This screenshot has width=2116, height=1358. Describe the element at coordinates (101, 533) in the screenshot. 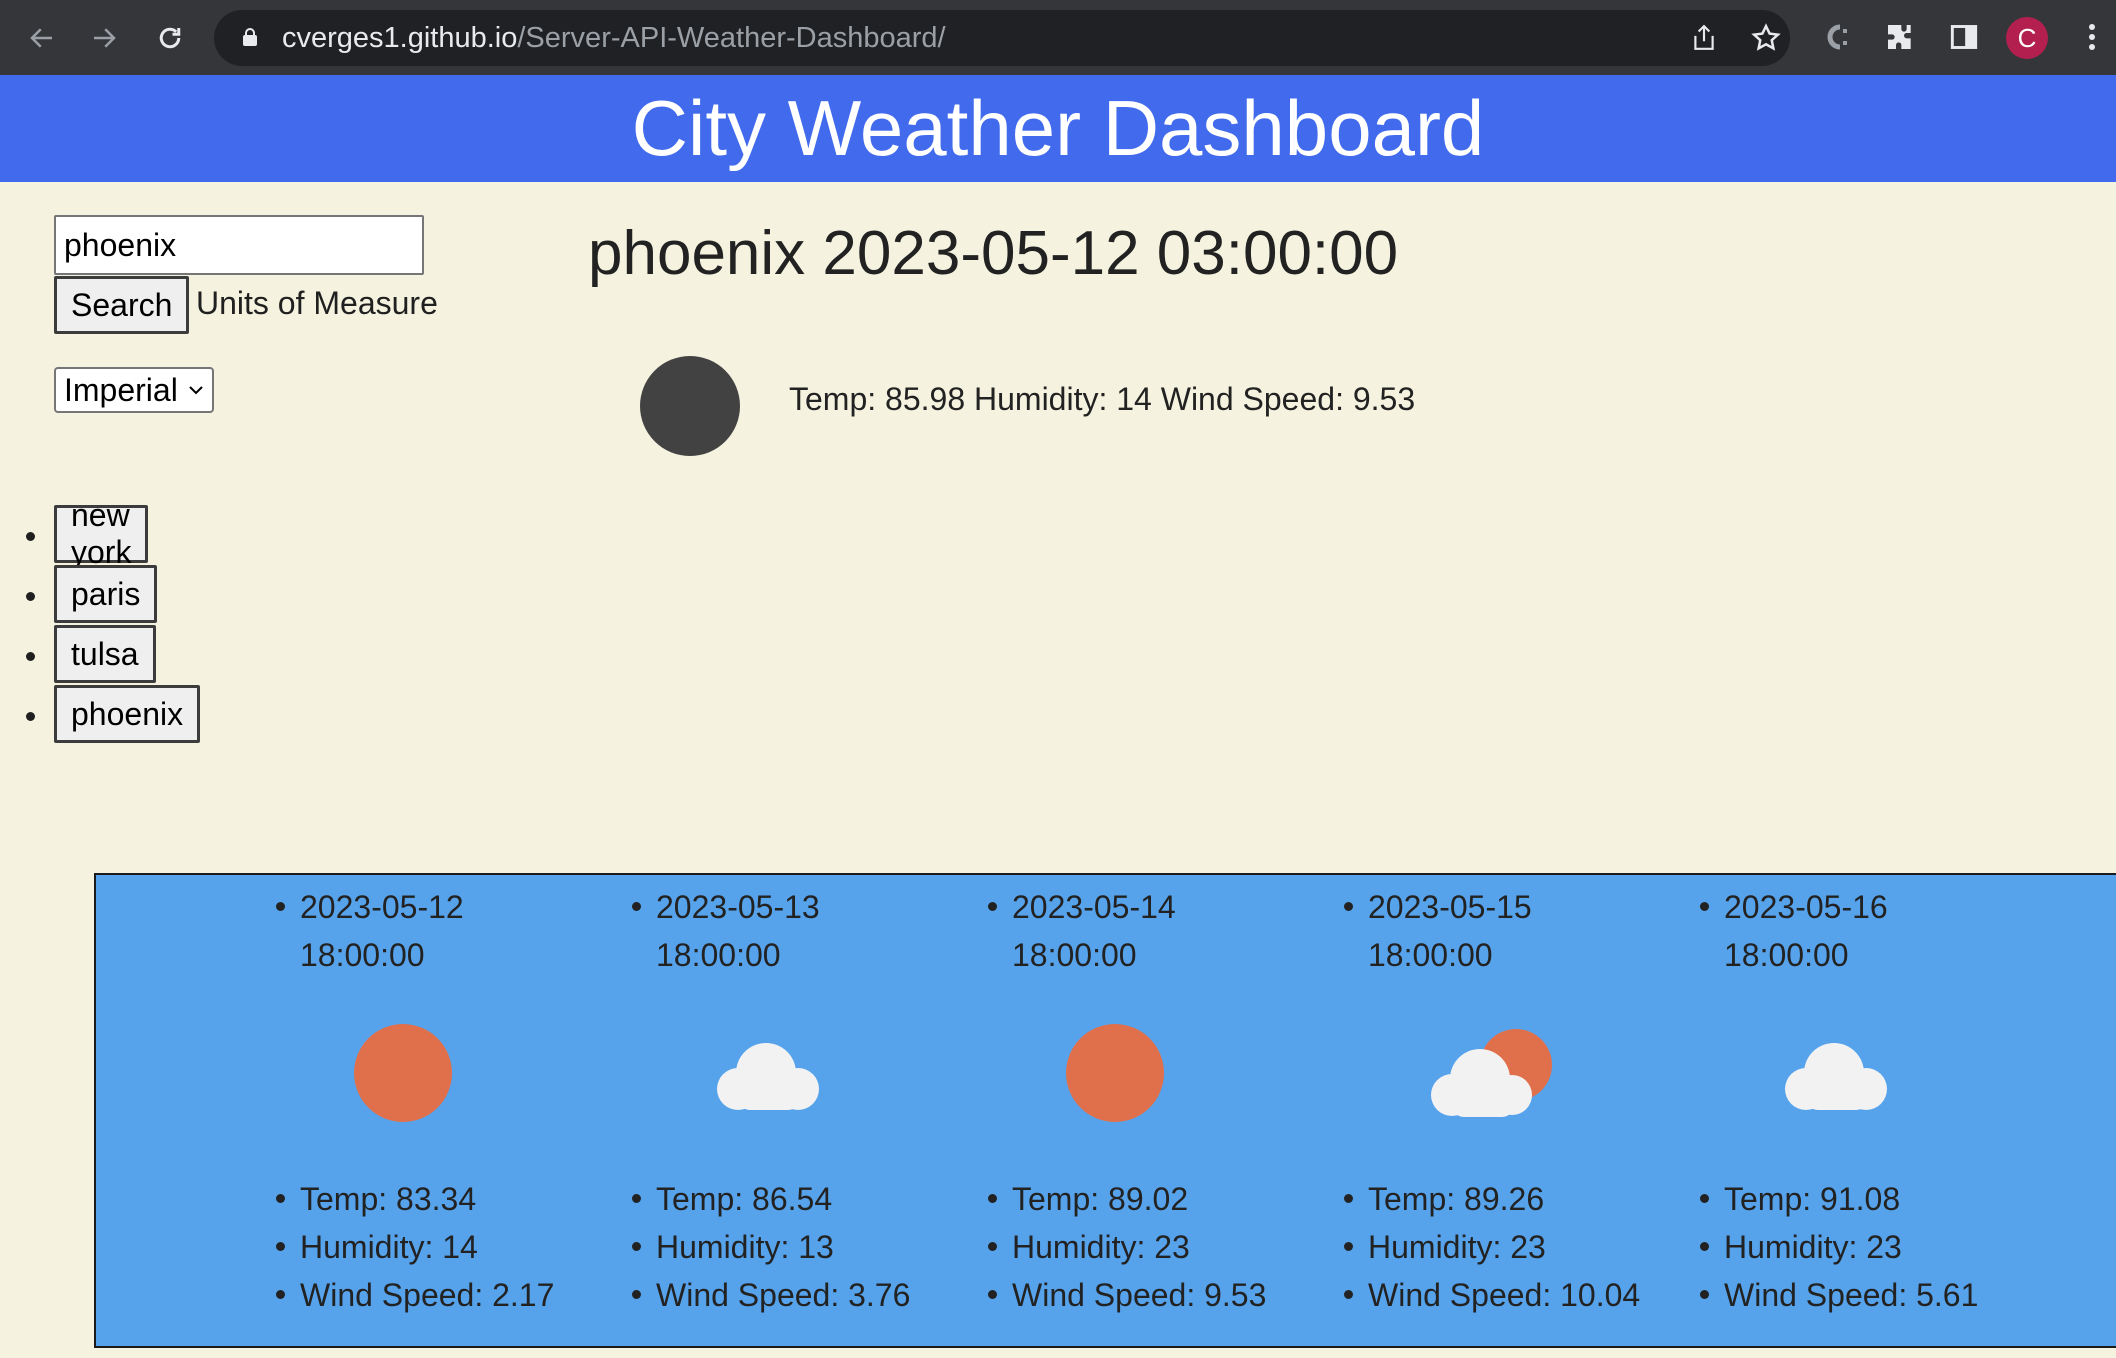

I see `history-button-new-york: new york` at that location.